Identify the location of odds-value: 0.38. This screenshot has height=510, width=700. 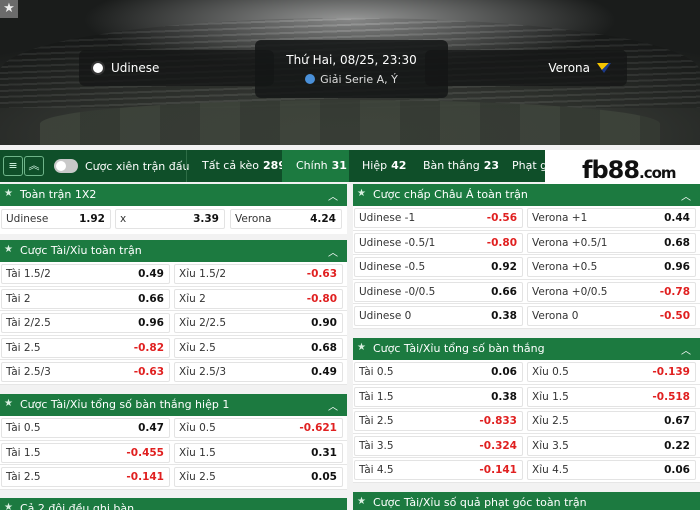
(504, 316).